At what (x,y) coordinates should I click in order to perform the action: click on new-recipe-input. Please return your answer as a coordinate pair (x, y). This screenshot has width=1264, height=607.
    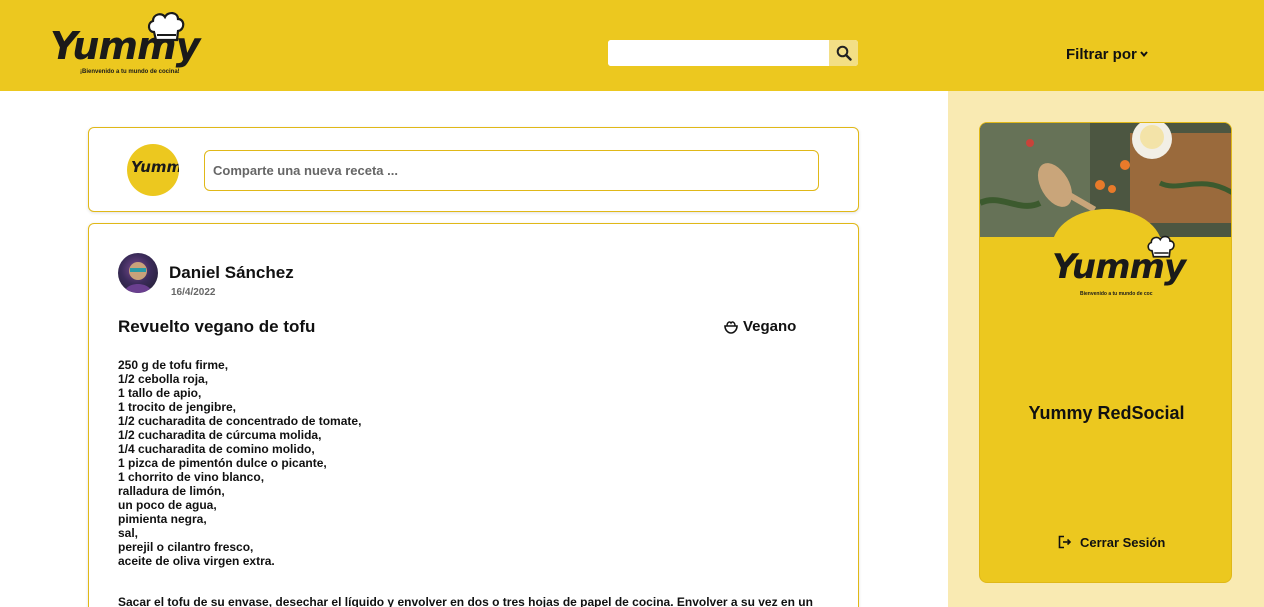
    Looking at the image, I should click on (511, 170).